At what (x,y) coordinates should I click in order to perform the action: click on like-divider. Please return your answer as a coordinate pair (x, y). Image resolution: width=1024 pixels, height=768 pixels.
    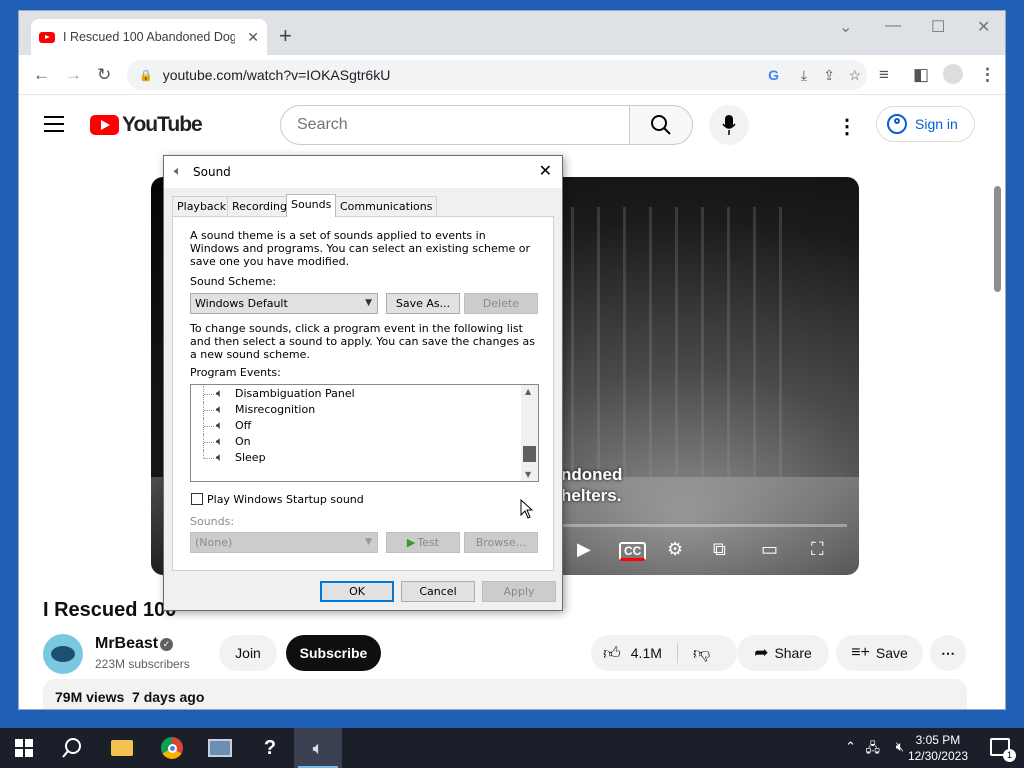
    Looking at the image, I should click on (677, 653).